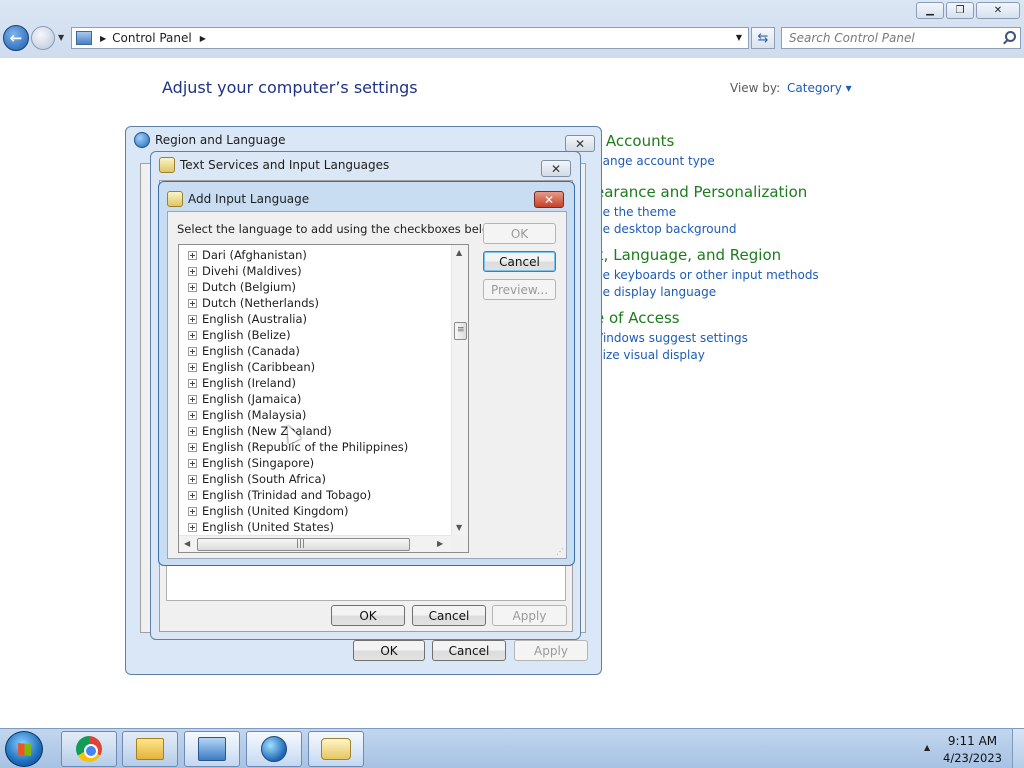 The image size is (1024, 768). Describe the element at coordinates (315, 431) in the screenshot. I see `tree-item: English (New Zealand)` at that location.